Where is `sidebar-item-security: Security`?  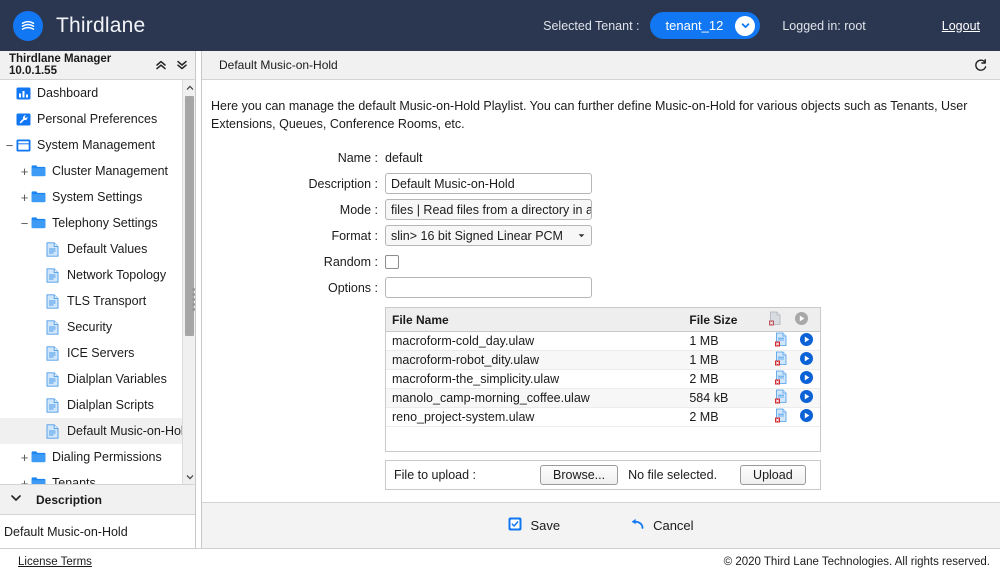 sidebar-item-security: Security is located at coordinates (97, 327).